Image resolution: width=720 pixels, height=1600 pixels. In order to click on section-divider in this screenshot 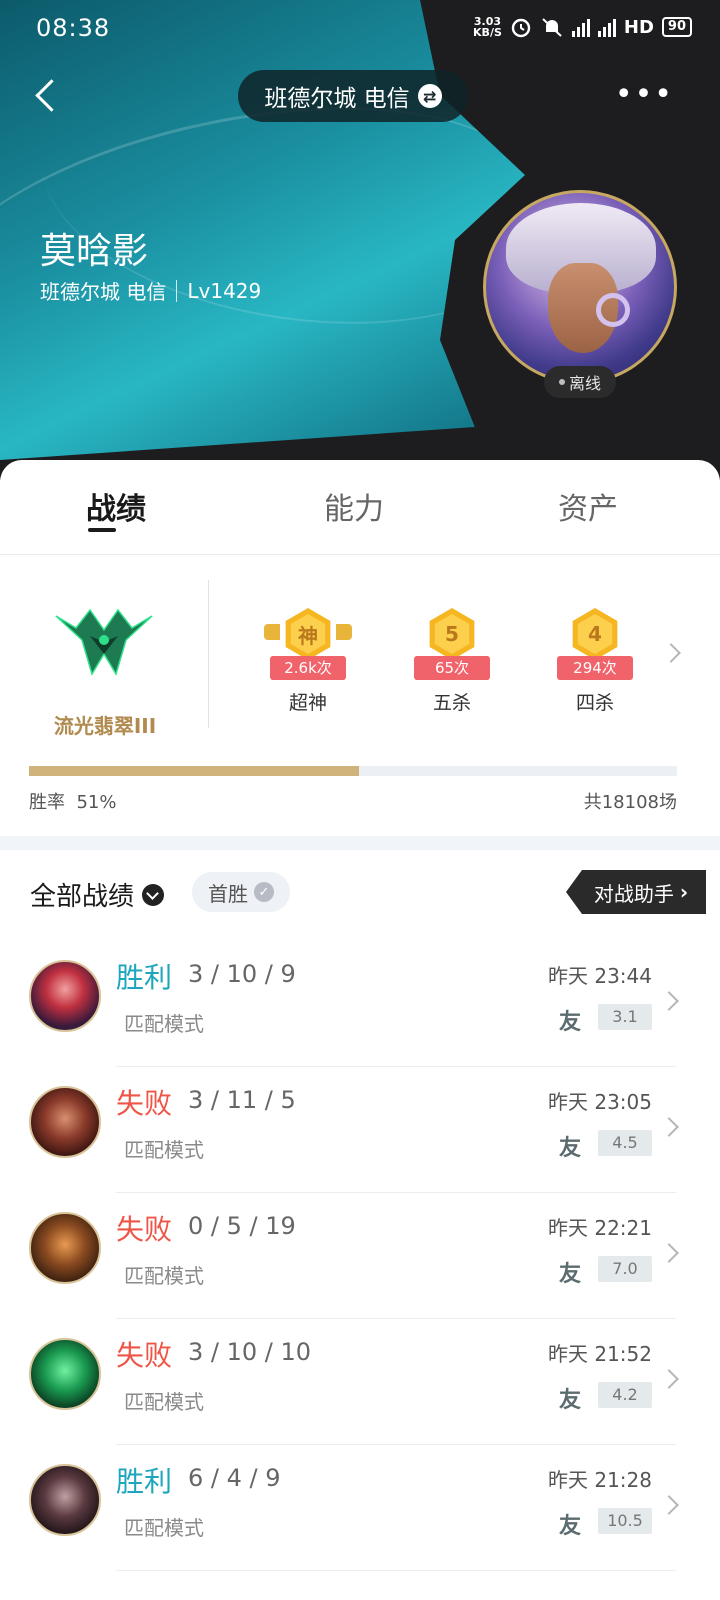, I will do `click(360, 843)`.